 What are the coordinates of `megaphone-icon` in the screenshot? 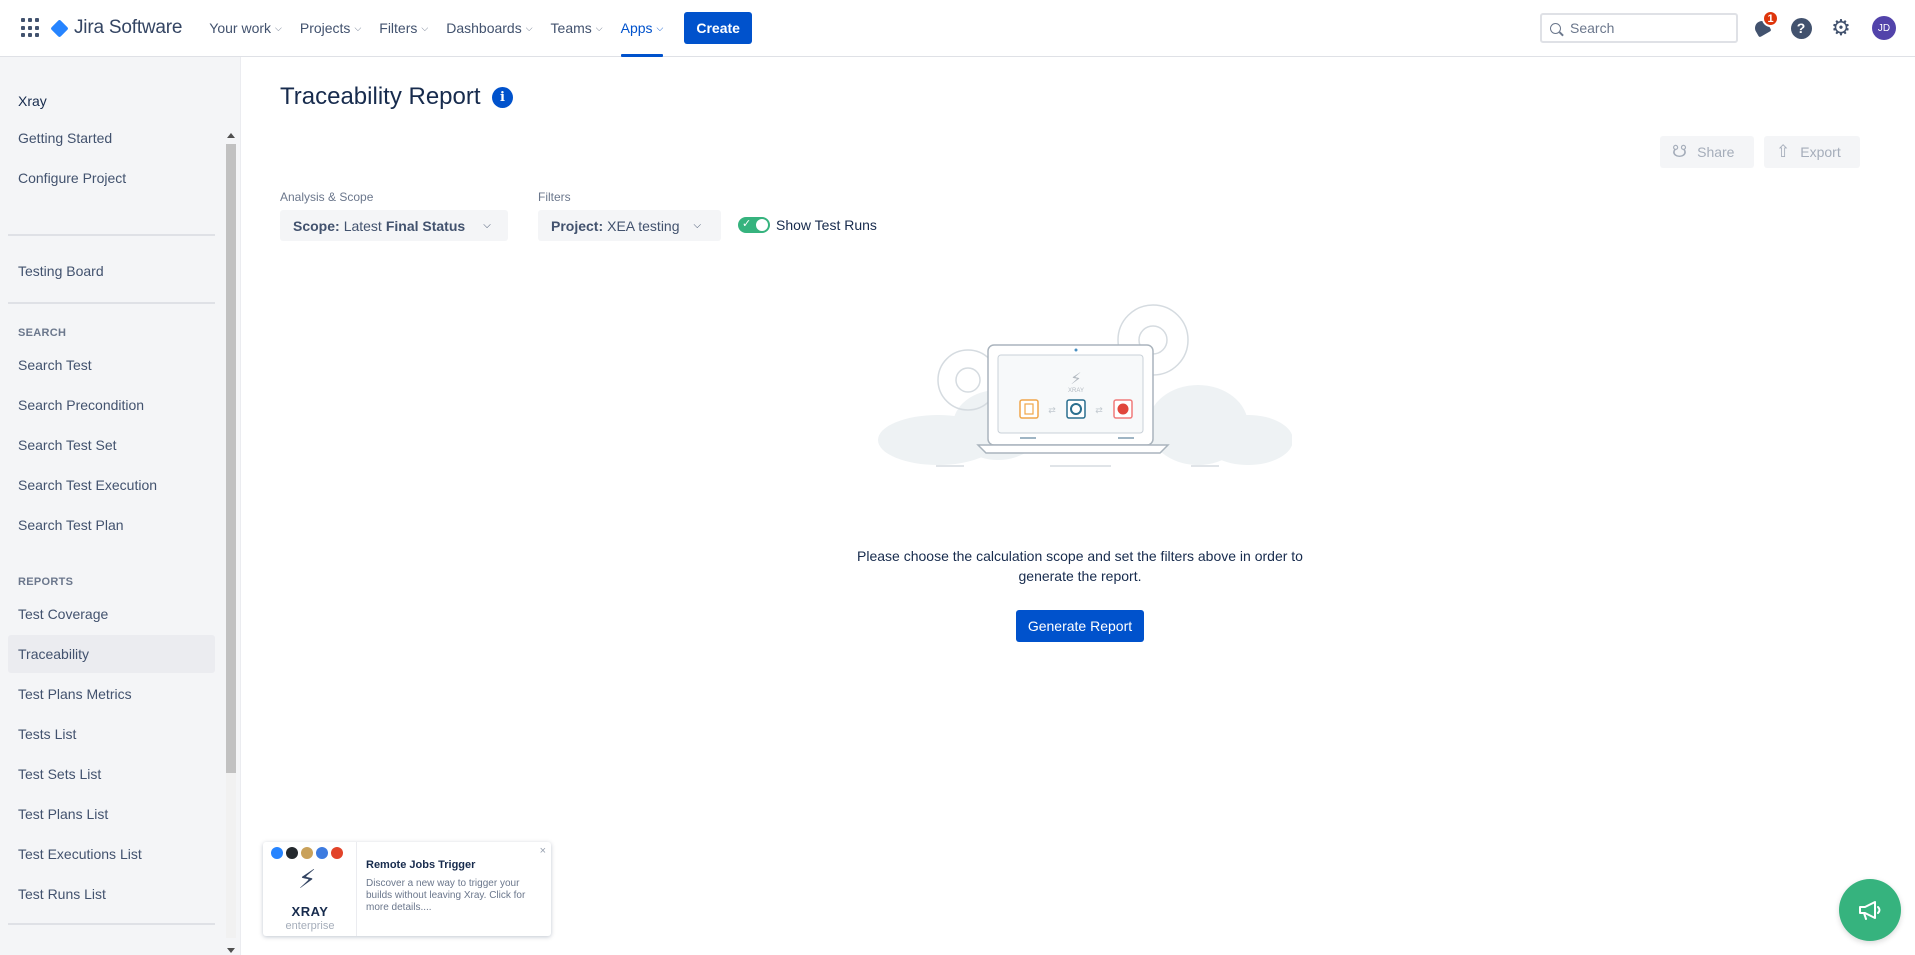 It's located at (1870, 910).